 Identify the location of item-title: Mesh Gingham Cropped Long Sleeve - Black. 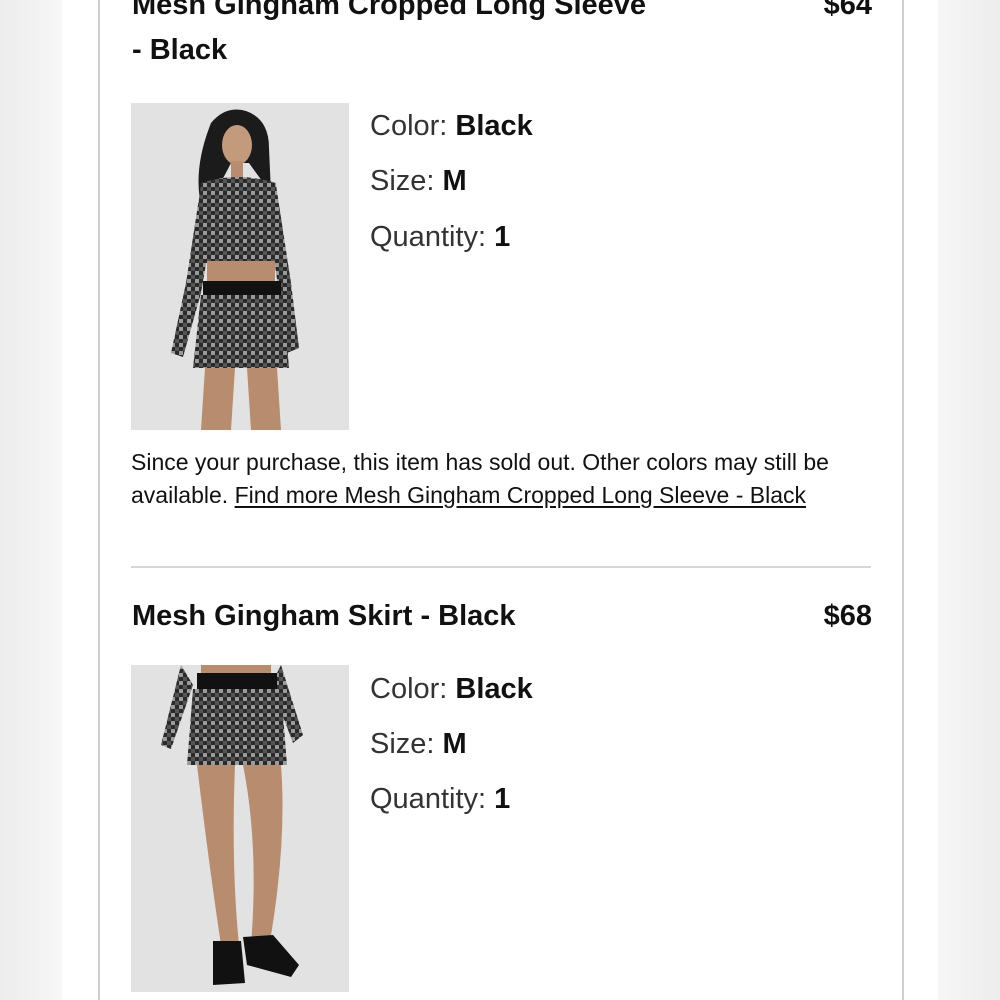
(442, 36).